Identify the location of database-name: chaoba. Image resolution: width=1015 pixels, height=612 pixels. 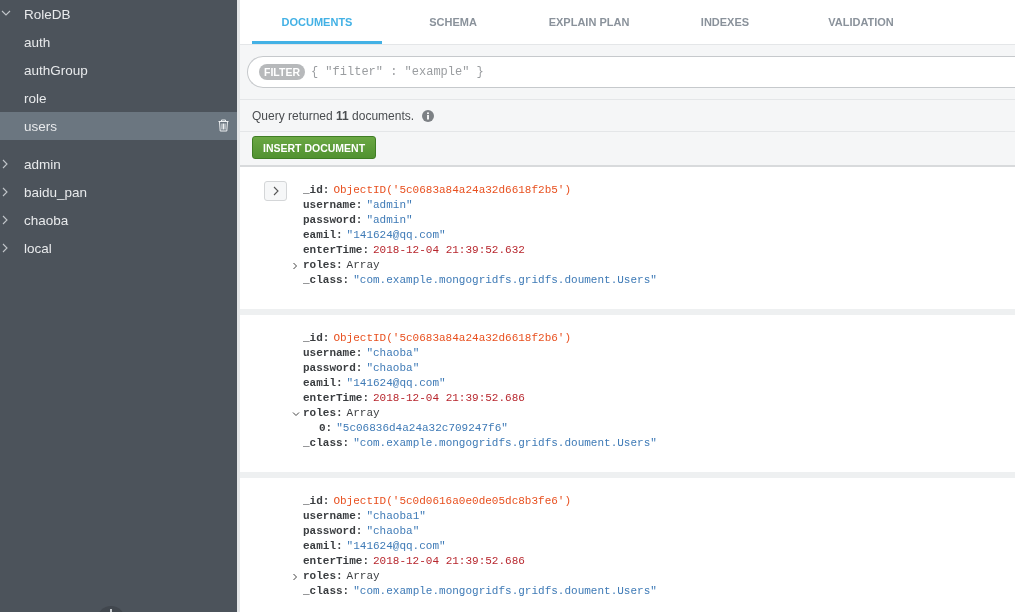
(46, 220).